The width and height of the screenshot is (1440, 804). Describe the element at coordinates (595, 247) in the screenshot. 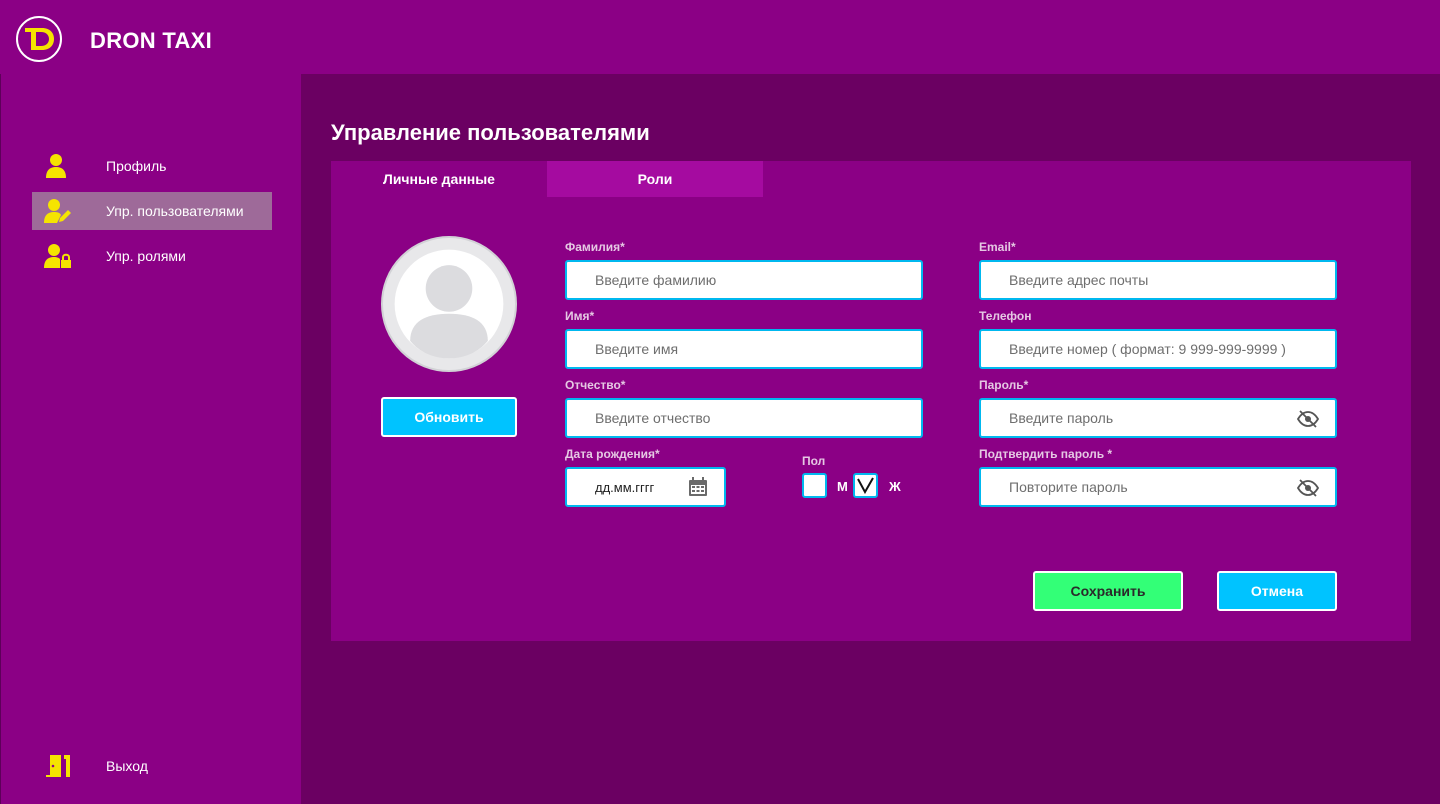

I see `lastname-label: Фамилия*` at that location.